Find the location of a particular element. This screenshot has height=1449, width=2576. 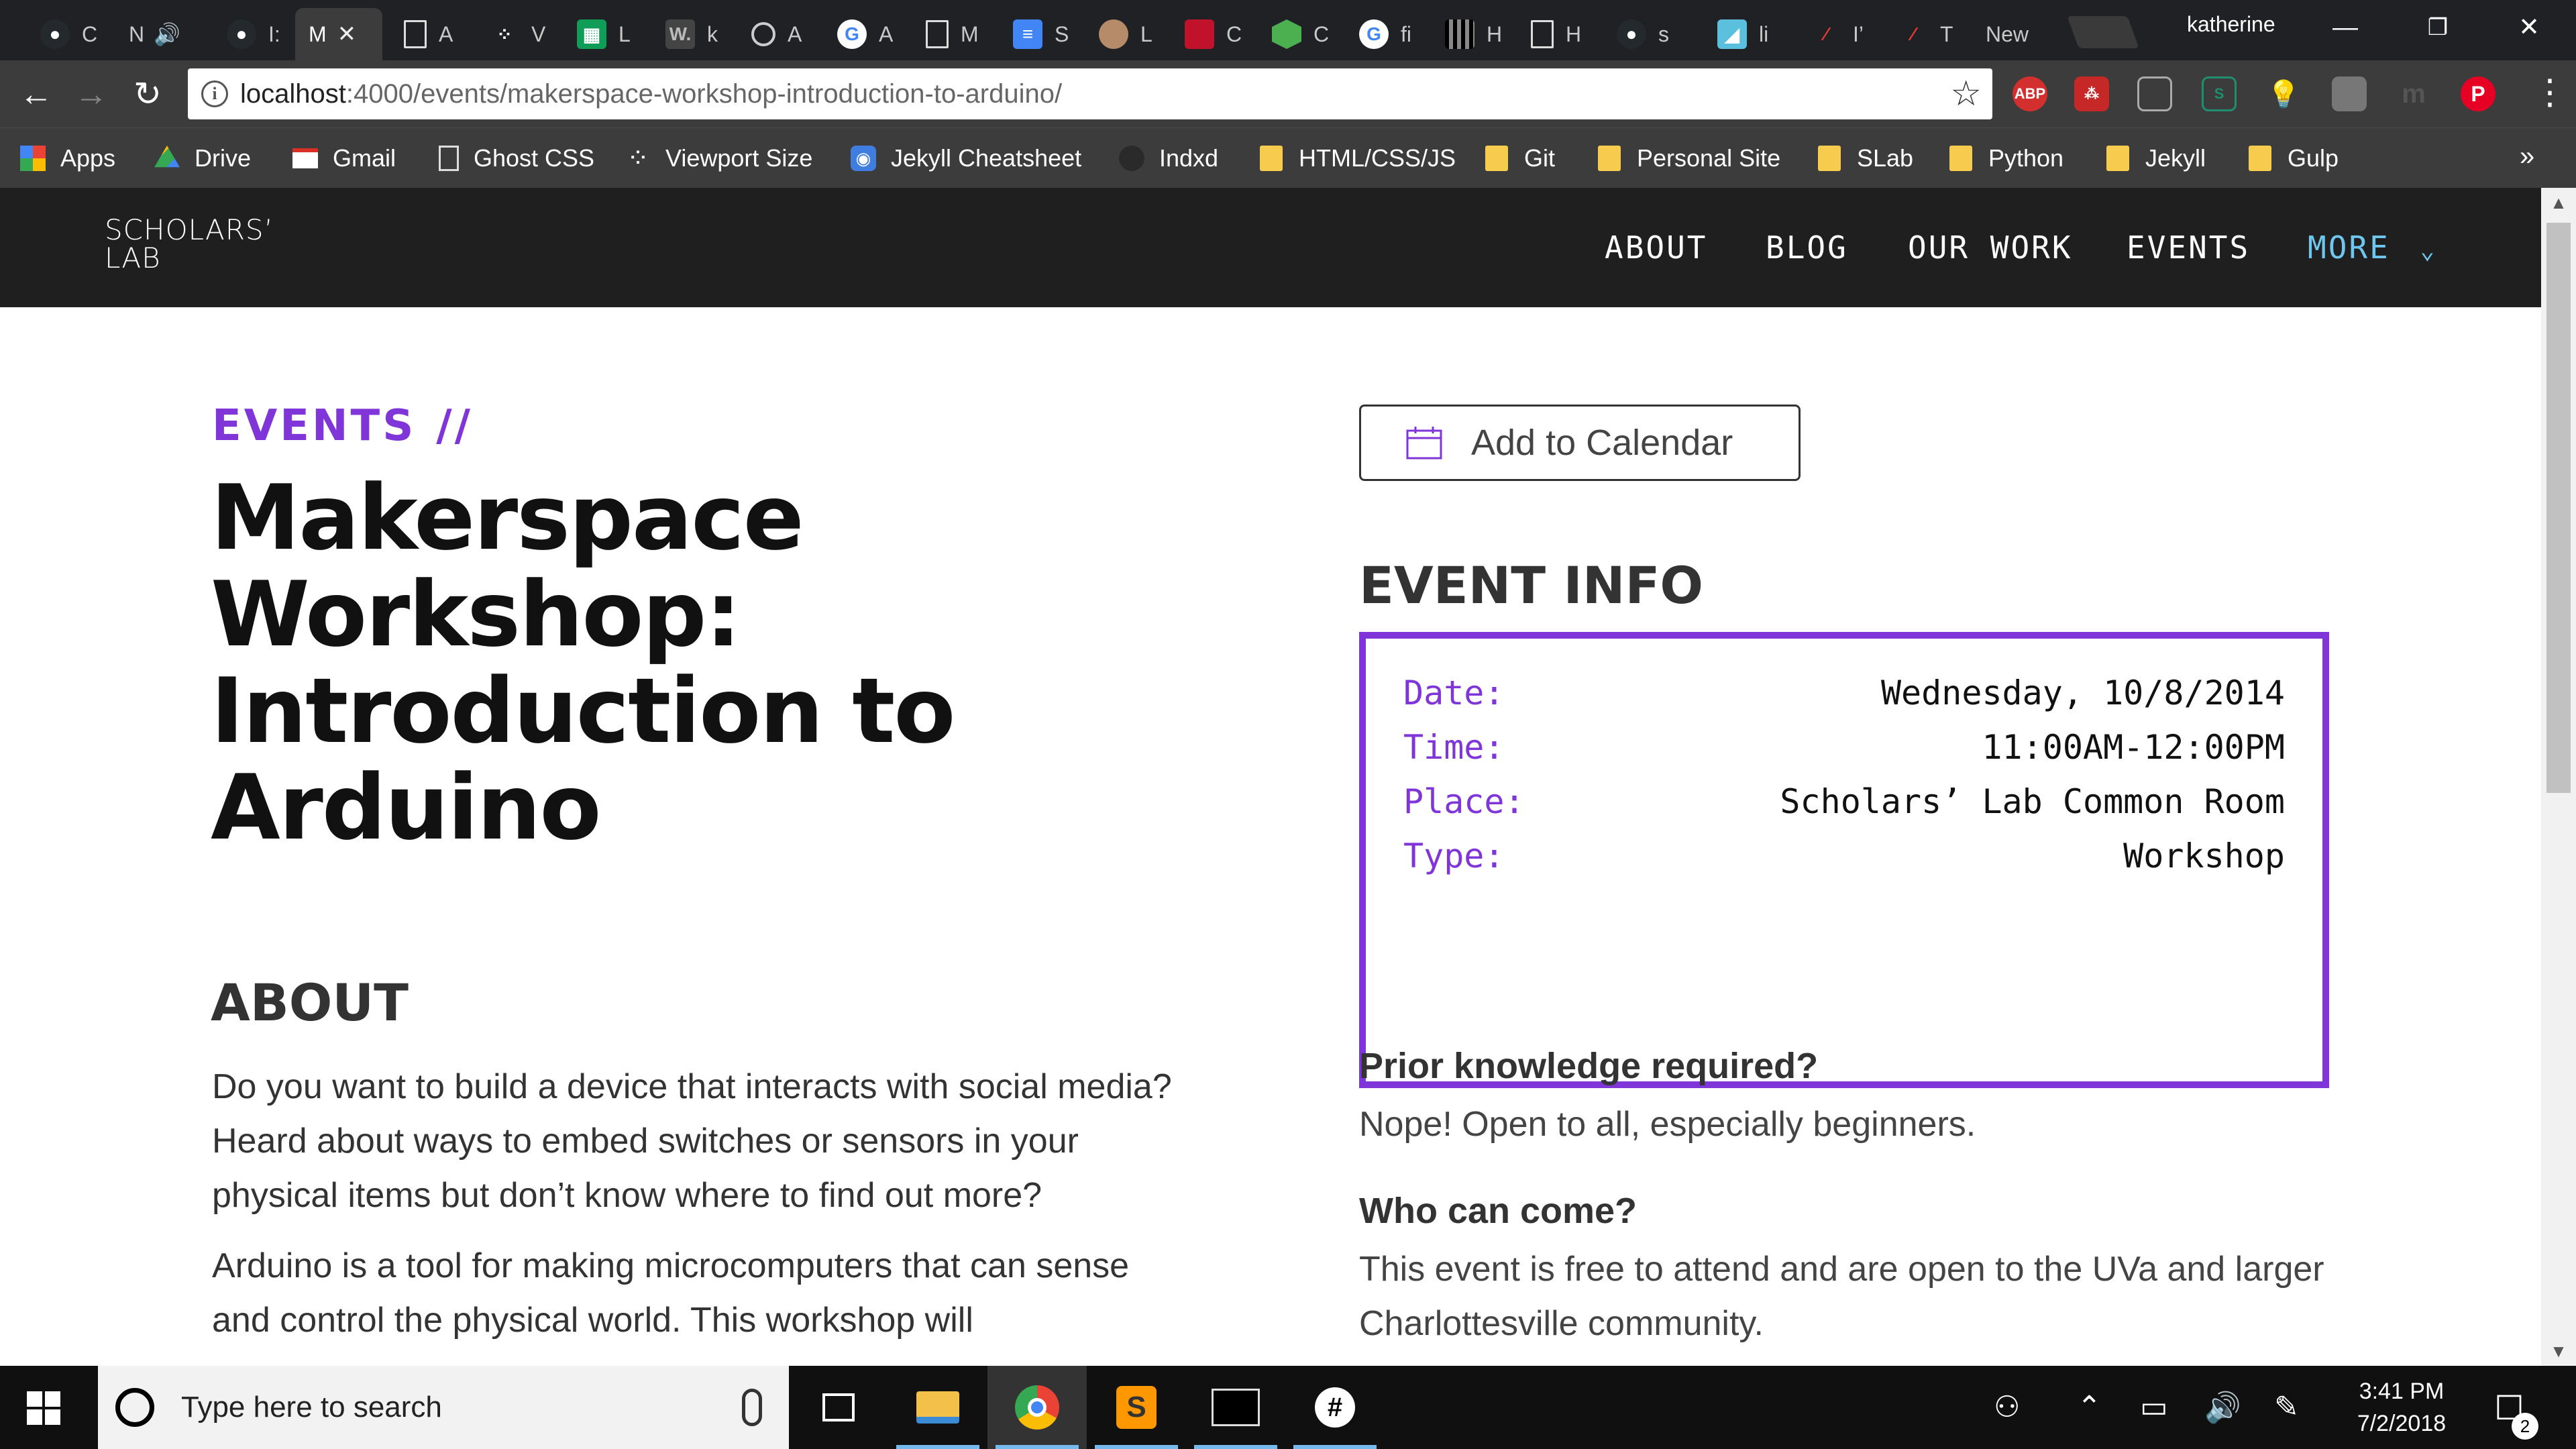

tab: ▦ L is located at coordinates (600, 34).